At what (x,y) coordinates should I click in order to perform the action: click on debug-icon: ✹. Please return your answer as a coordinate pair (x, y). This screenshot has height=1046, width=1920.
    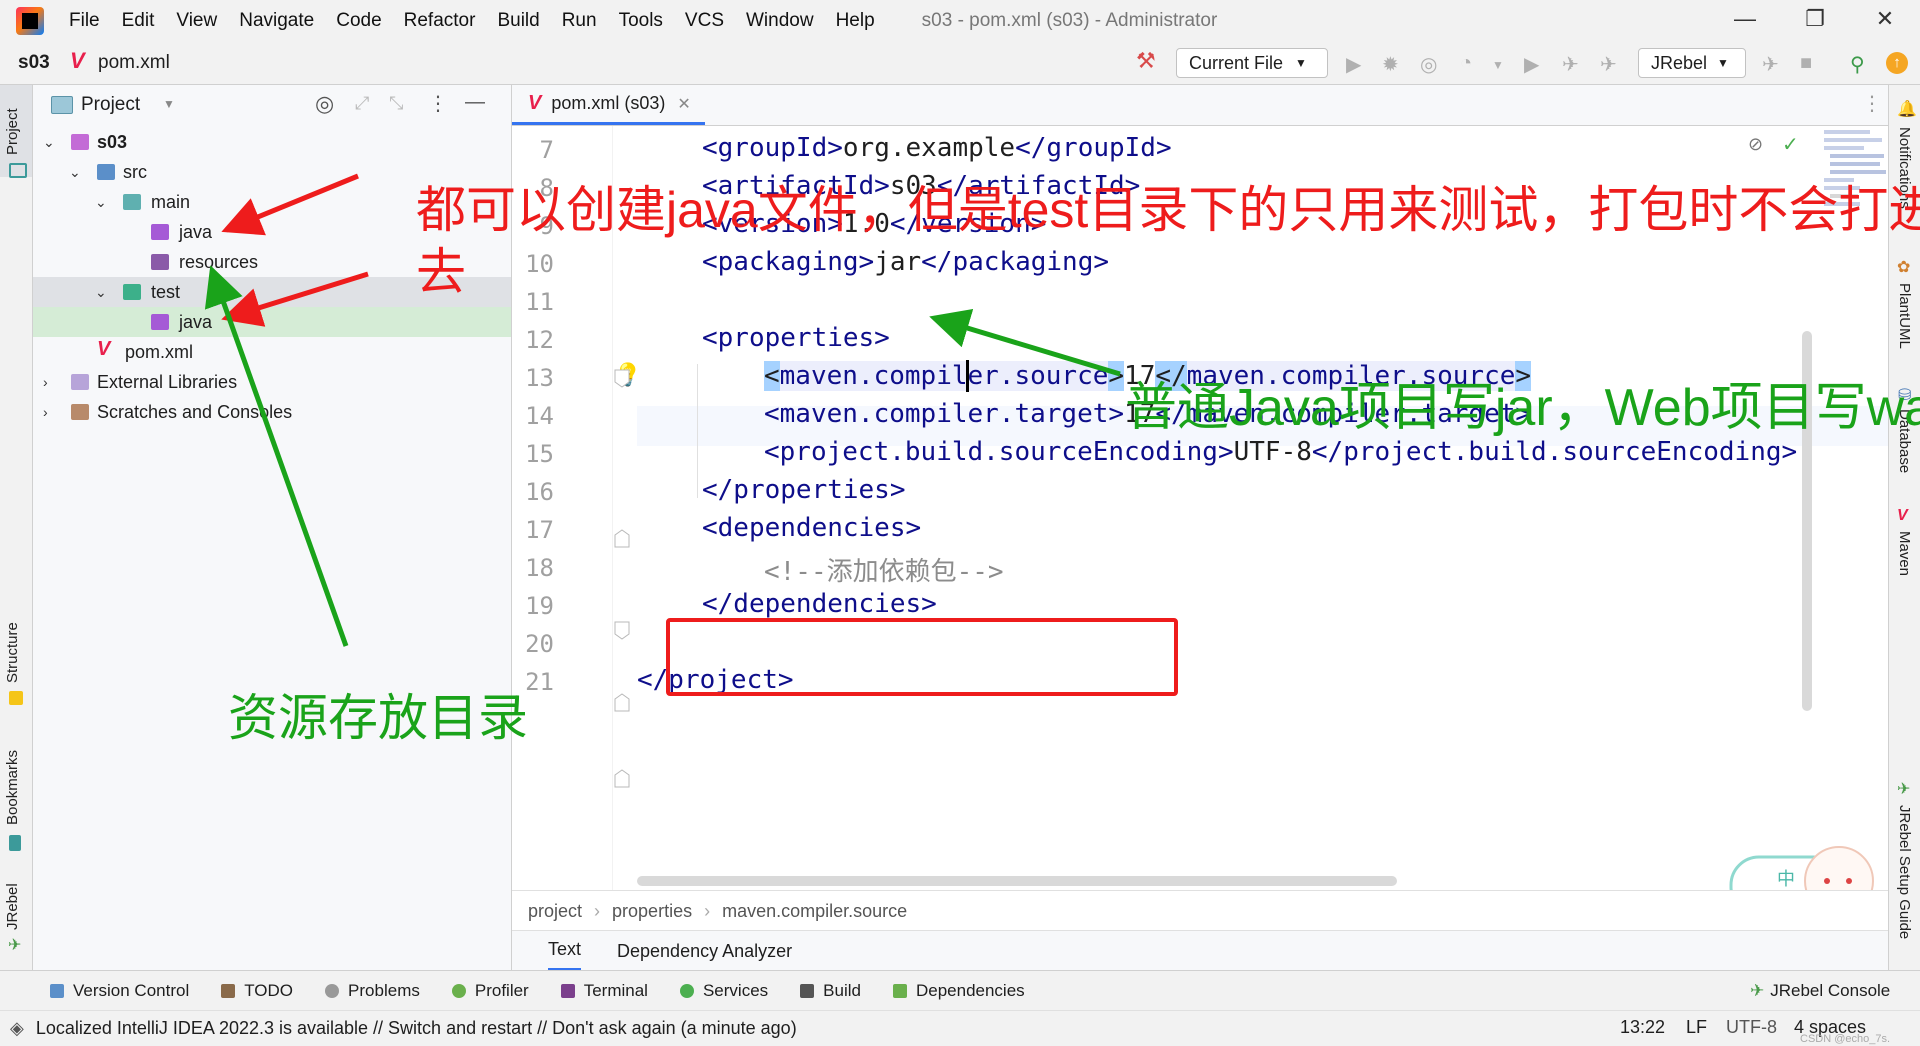
    Looking at the image, I should click on (1390, 64).